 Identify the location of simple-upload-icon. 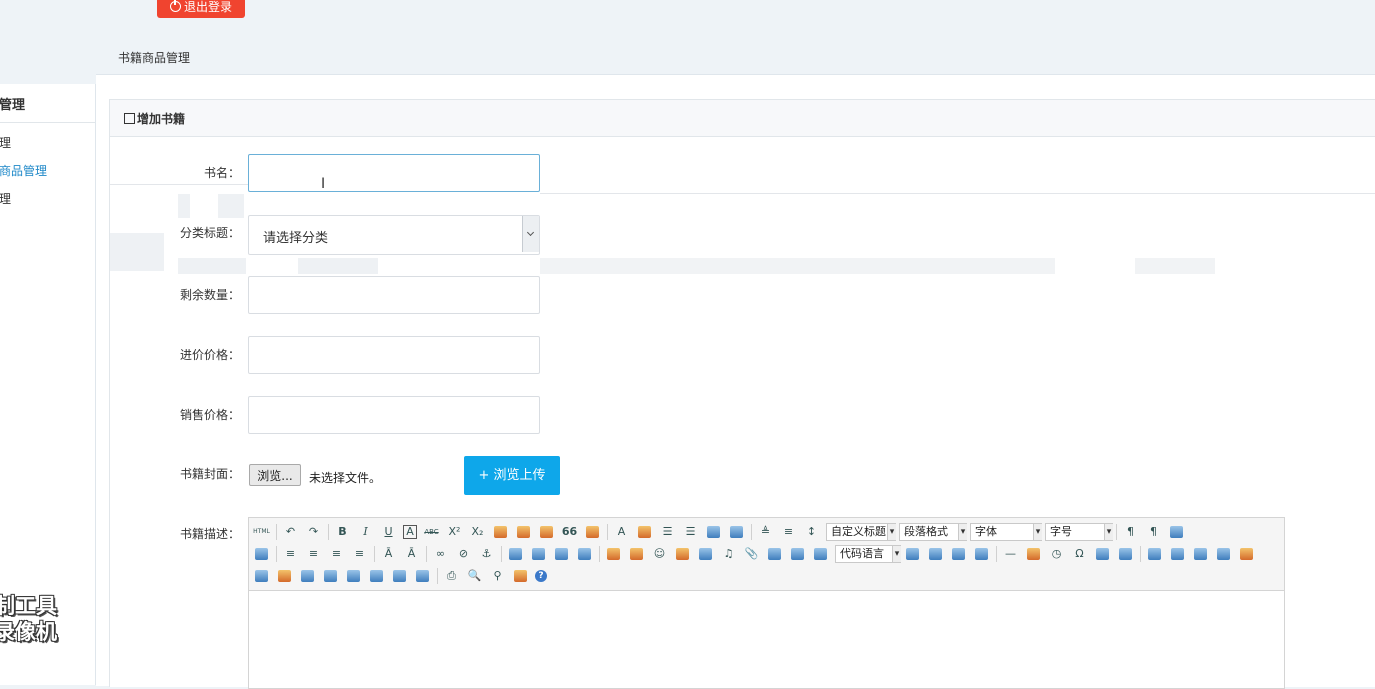
(613, 554).